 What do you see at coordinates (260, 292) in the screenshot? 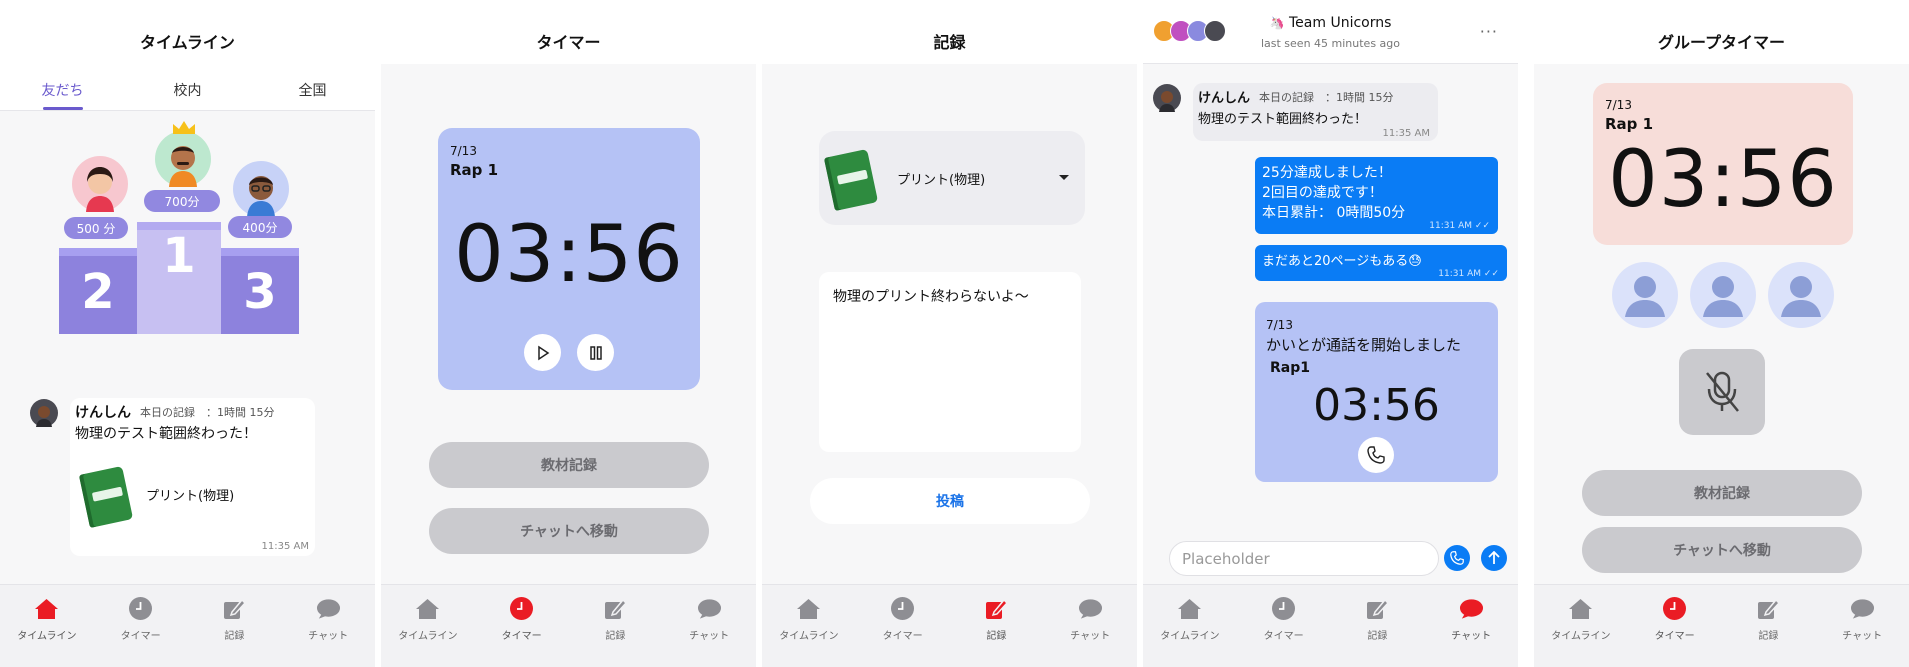
I see `rank-number: 3` at bounding box center [260, 292].